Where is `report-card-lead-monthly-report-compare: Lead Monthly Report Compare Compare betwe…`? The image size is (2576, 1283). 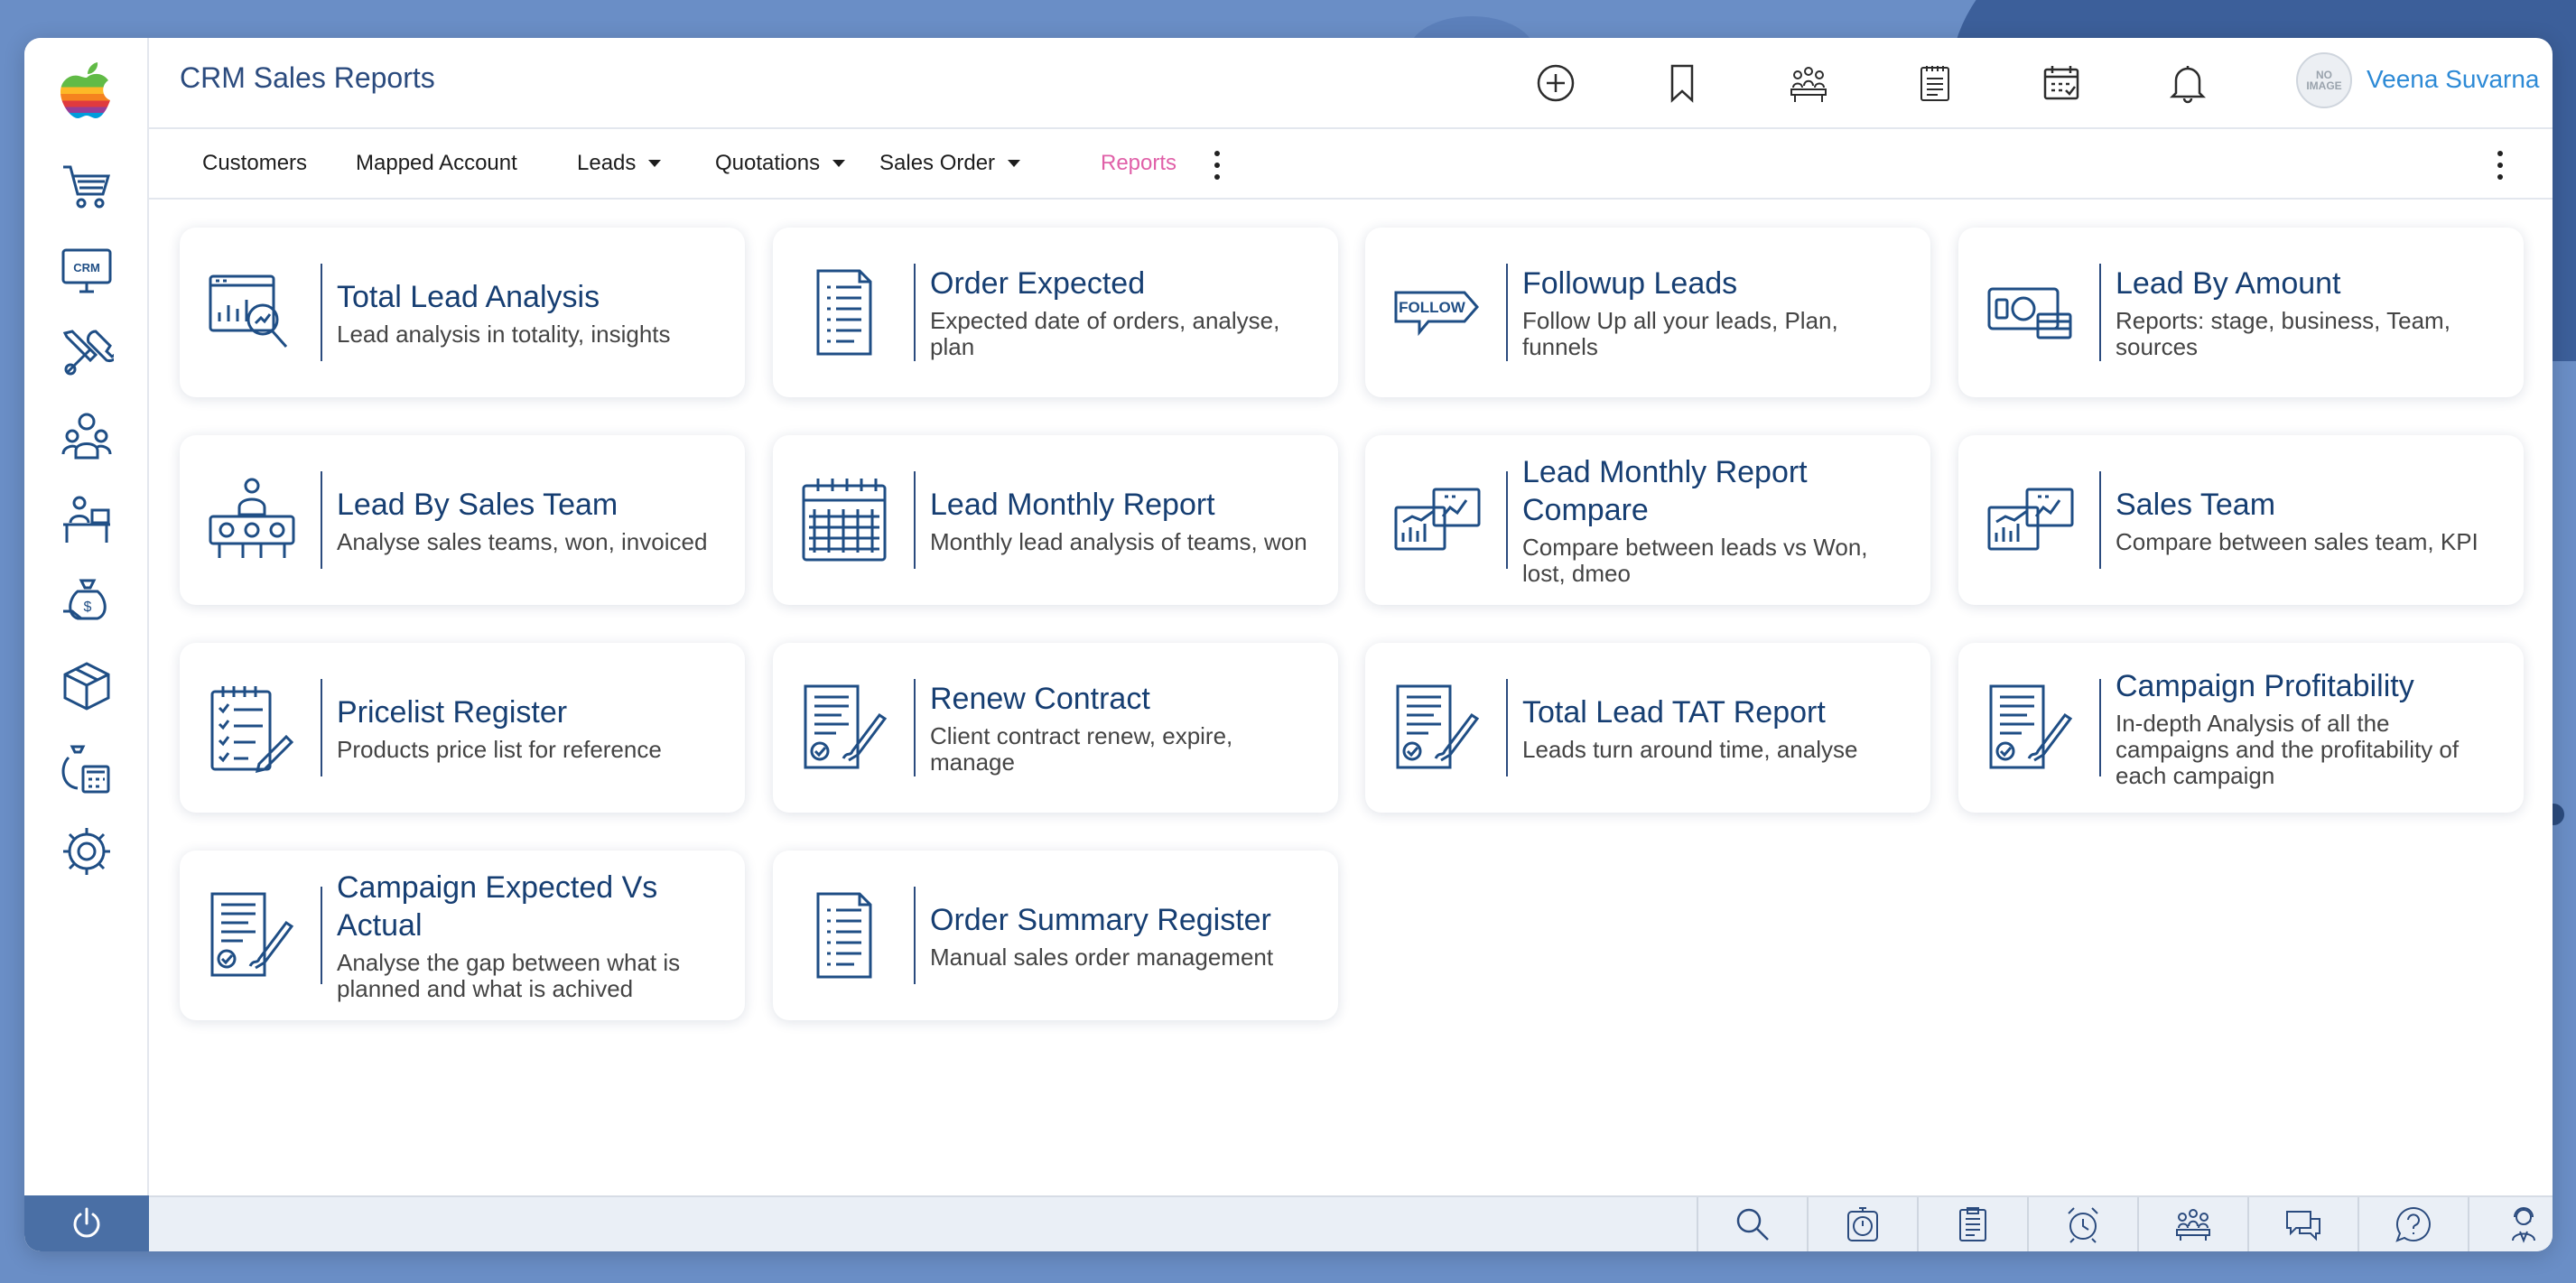
report-card-lead-monthly-report-compare: Lead Monthly Report Compare Compare betwe… is located at coordinates (1647, 520).